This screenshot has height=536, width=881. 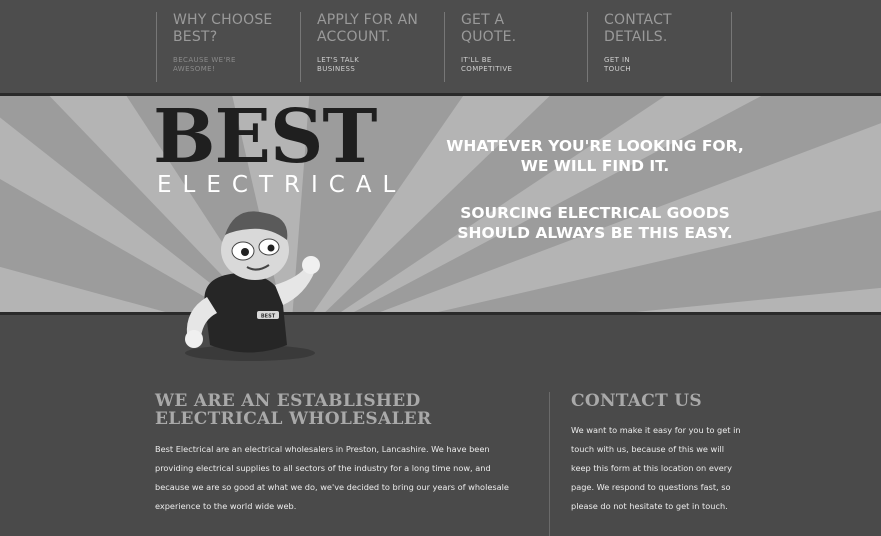 I want to click on logo-electrical: ELECTRICAL, so click(x=282, y=185).